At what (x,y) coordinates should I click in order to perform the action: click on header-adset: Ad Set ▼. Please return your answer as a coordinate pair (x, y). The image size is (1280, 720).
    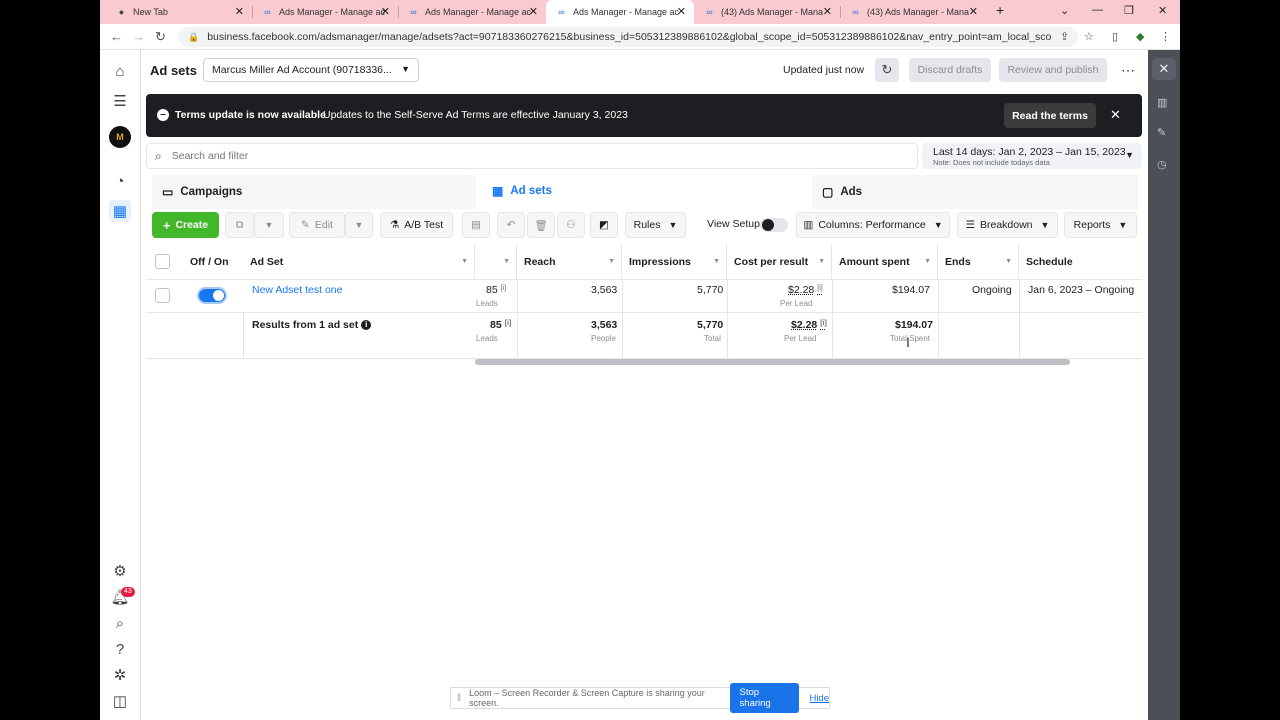
    Looking at the image, I should click on (359, 262).